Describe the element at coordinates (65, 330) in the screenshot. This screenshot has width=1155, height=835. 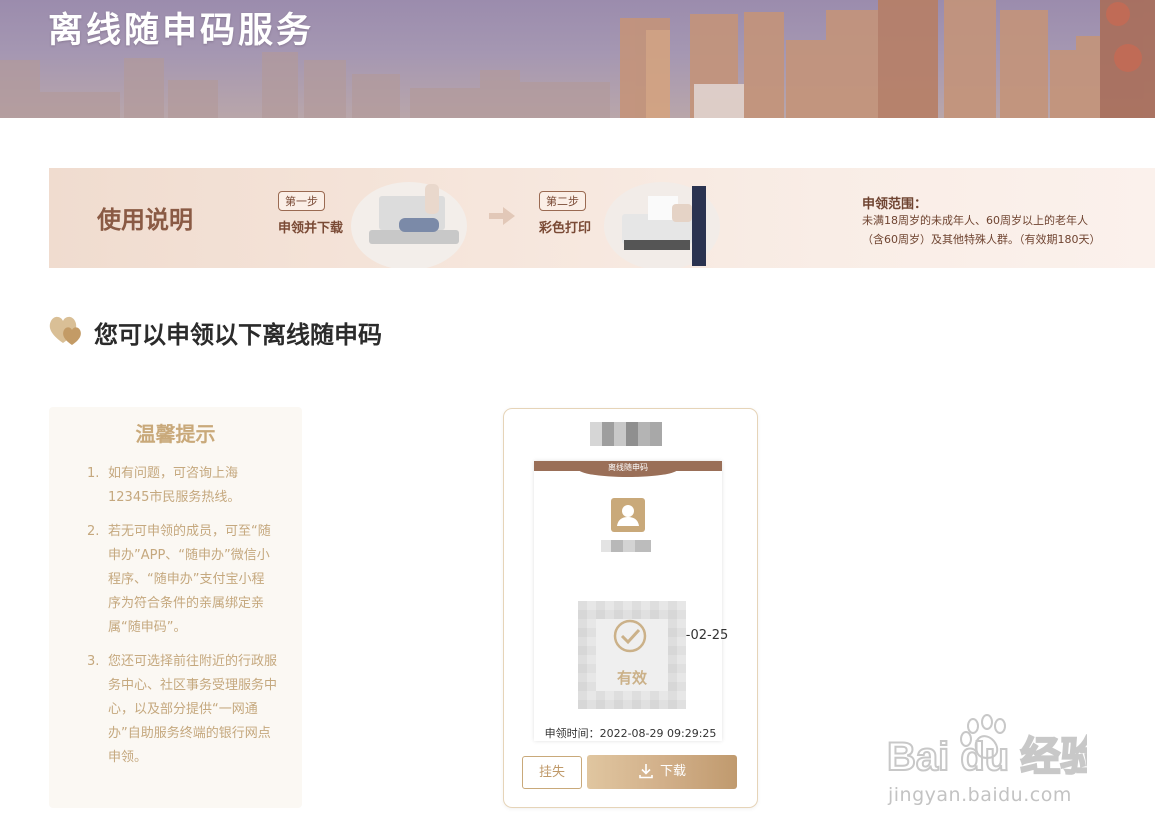
I see `hearts-icon` at that location.